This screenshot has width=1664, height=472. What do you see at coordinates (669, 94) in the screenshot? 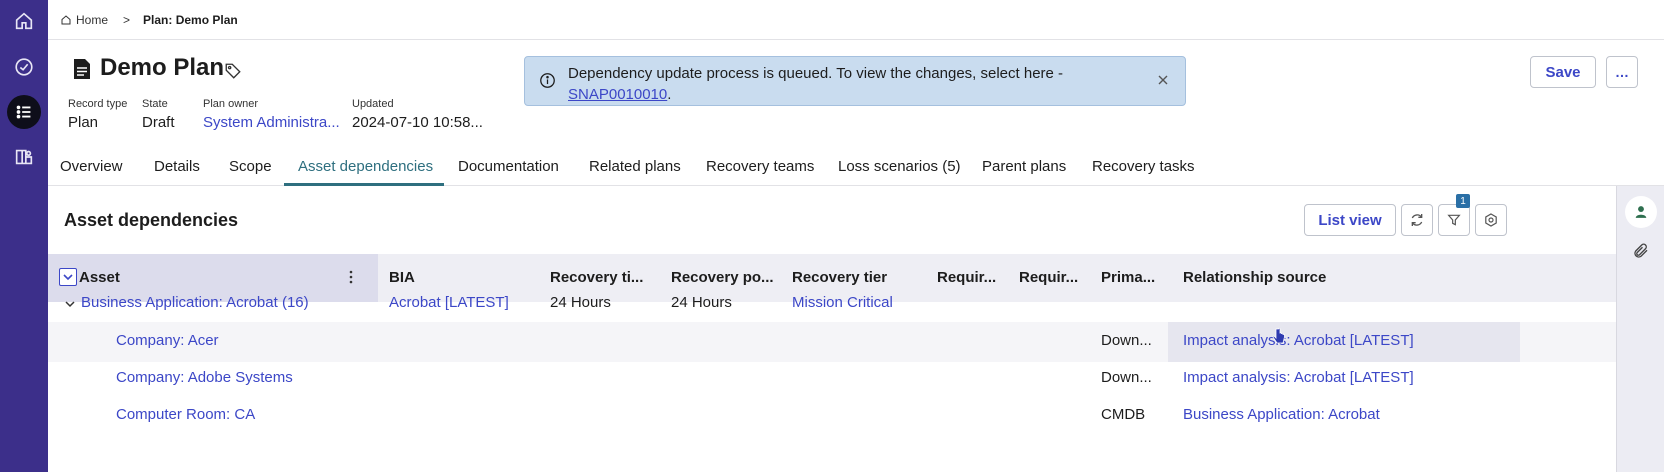
I see `notification-suffix: .` at bounding box center [669, 94].